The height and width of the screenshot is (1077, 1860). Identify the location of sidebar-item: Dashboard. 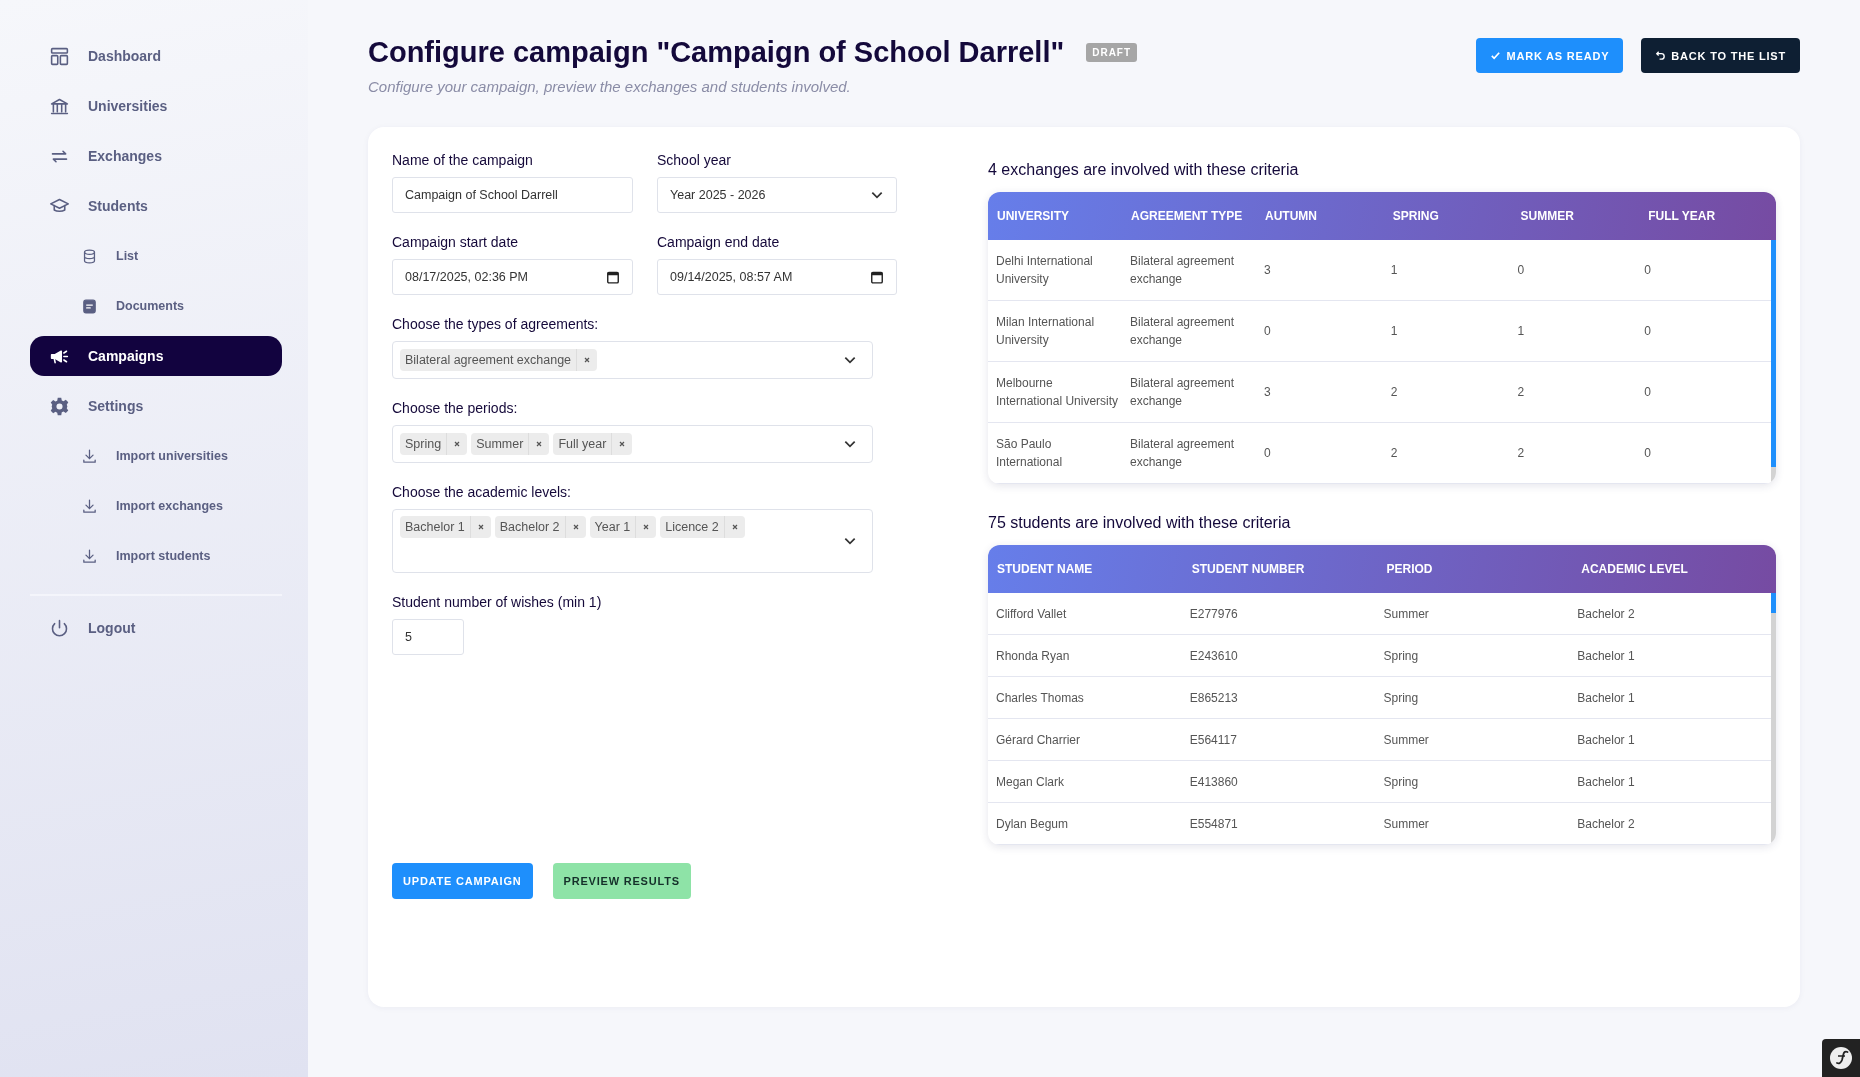
(156, 56).